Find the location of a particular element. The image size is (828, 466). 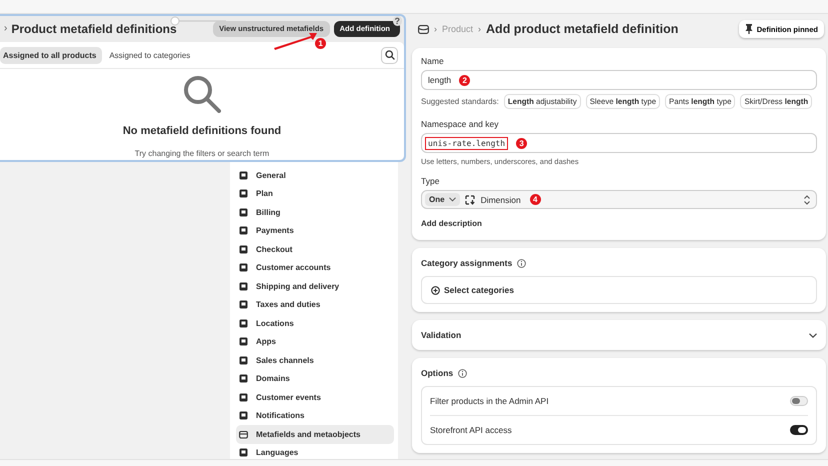

annotation-arrow is located at coordinates (295, 40).